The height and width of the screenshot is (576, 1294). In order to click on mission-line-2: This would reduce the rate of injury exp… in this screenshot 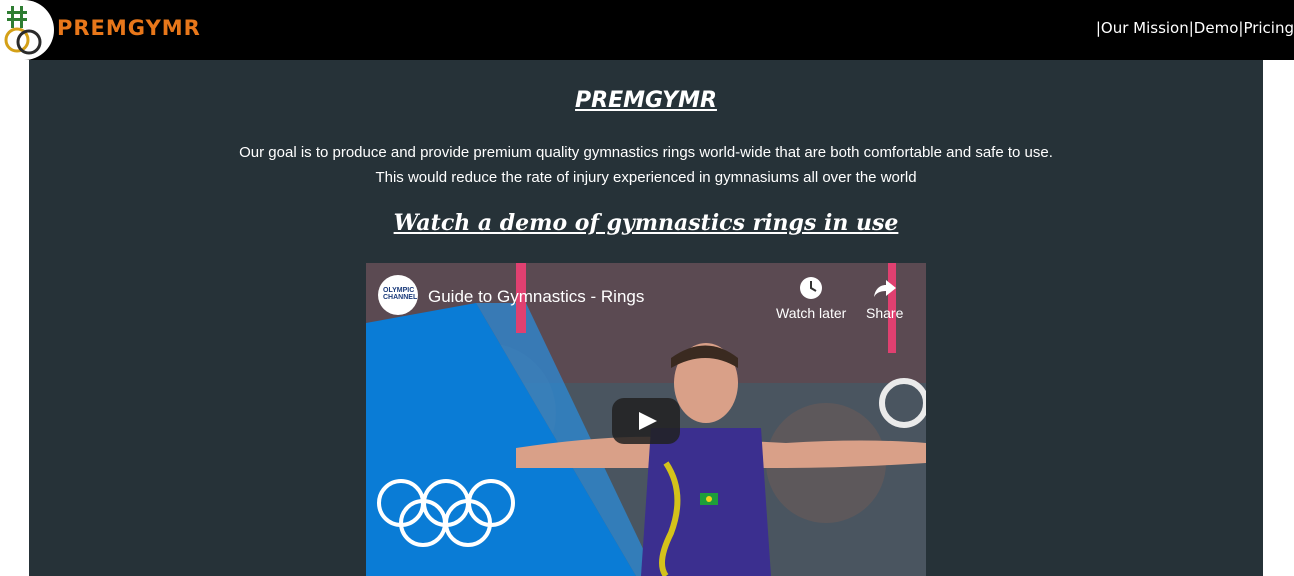, I will do `click(646, 177)`.